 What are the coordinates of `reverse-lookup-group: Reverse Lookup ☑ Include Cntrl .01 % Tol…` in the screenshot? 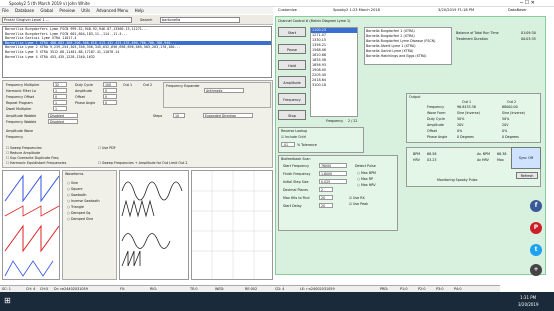 It's located at (321, 140).